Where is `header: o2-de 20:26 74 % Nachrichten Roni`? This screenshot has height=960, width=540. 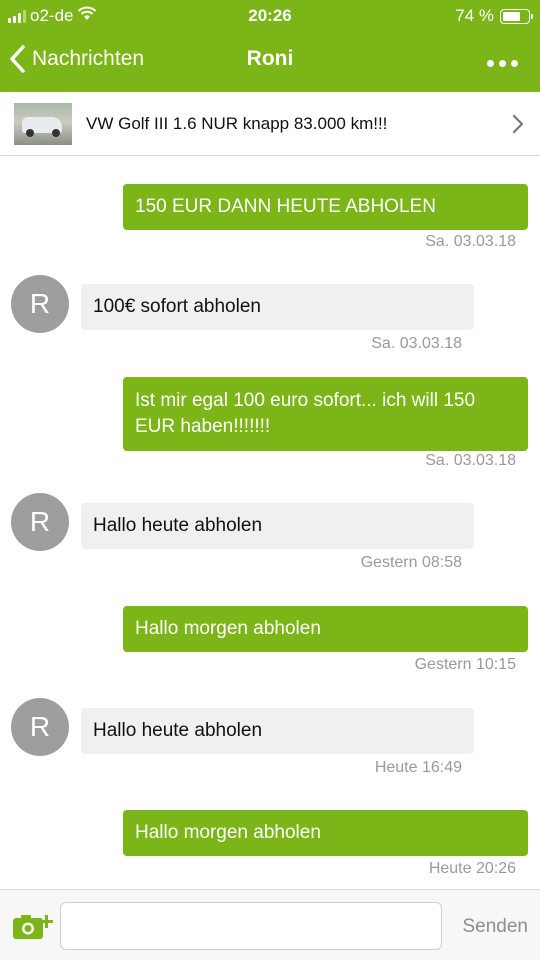 header: o2-de 20:26 74 % Nachrichten Roni is located at coordinates (270, 46).